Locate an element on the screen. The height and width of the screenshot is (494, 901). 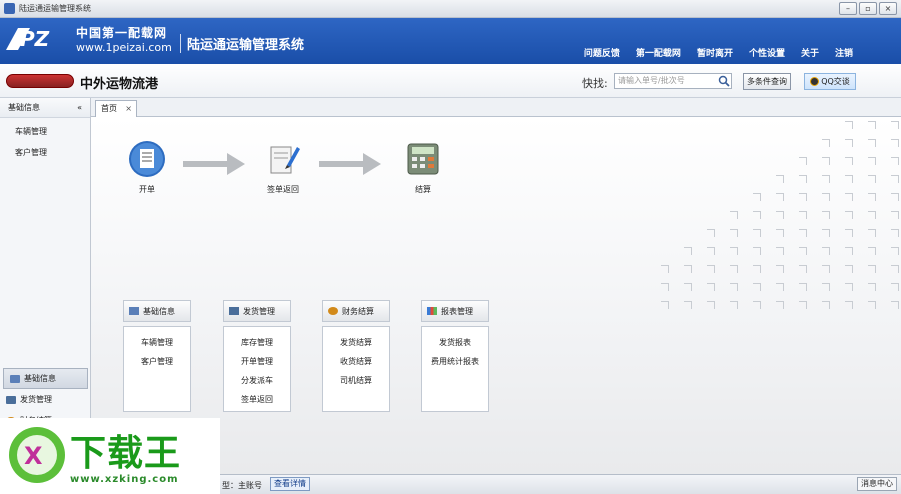
module-link: 签单返回 is located at coordinates (257, 399).